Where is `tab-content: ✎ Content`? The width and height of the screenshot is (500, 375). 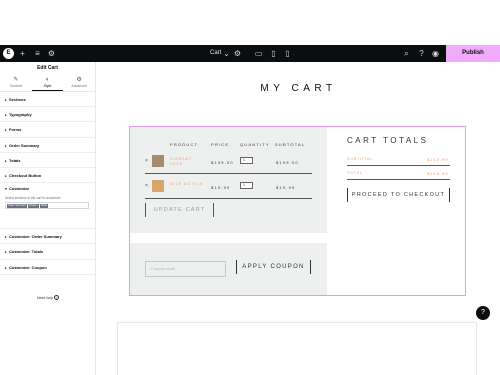 tab-content: ✎ Content is located at coordinates (16, 83).